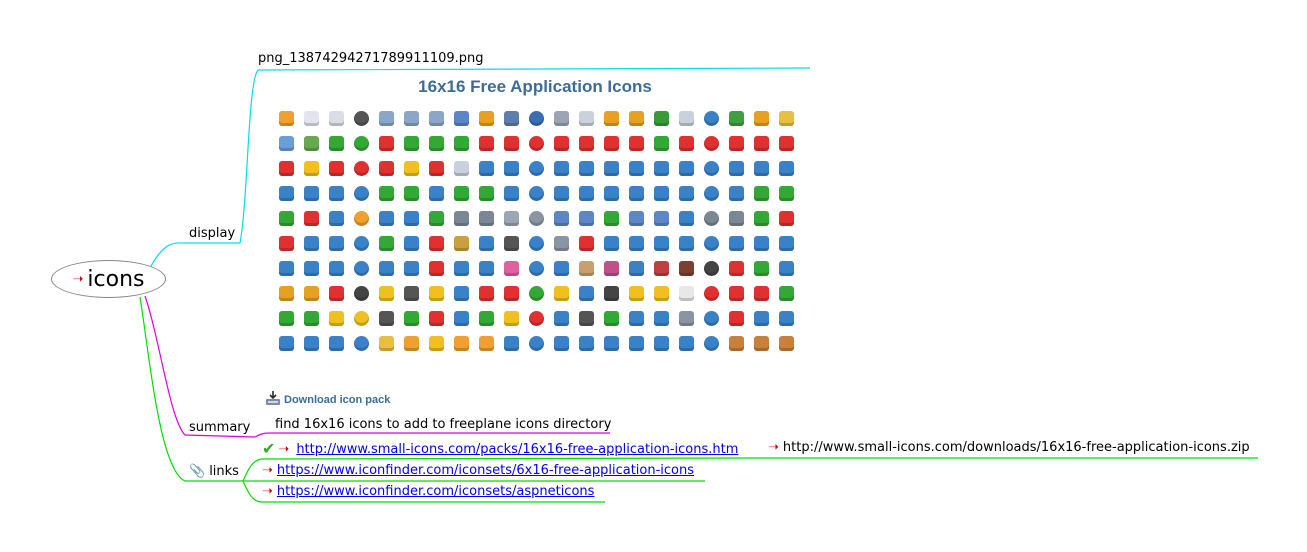 The width and height of the screenshot is (1307, 552). I want to click on edge-display, so click(194, 255).